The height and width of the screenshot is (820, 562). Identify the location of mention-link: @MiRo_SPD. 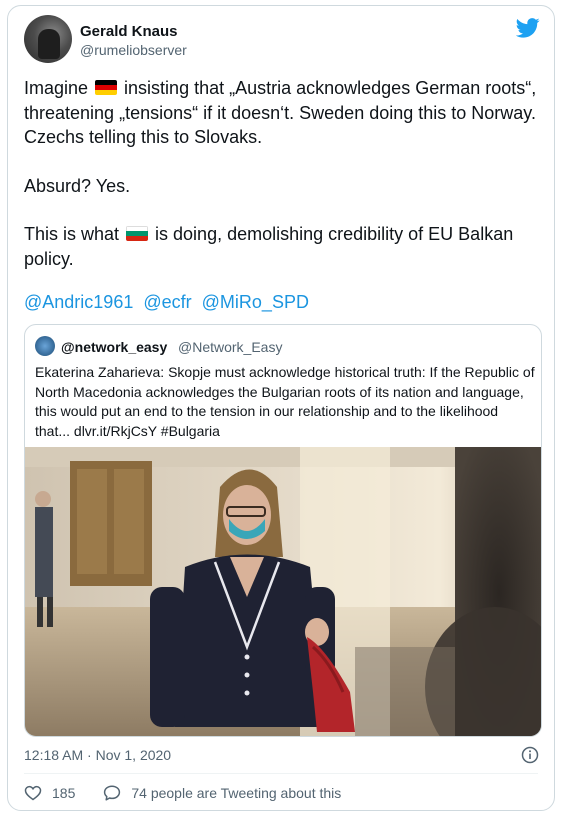
(255, 302).